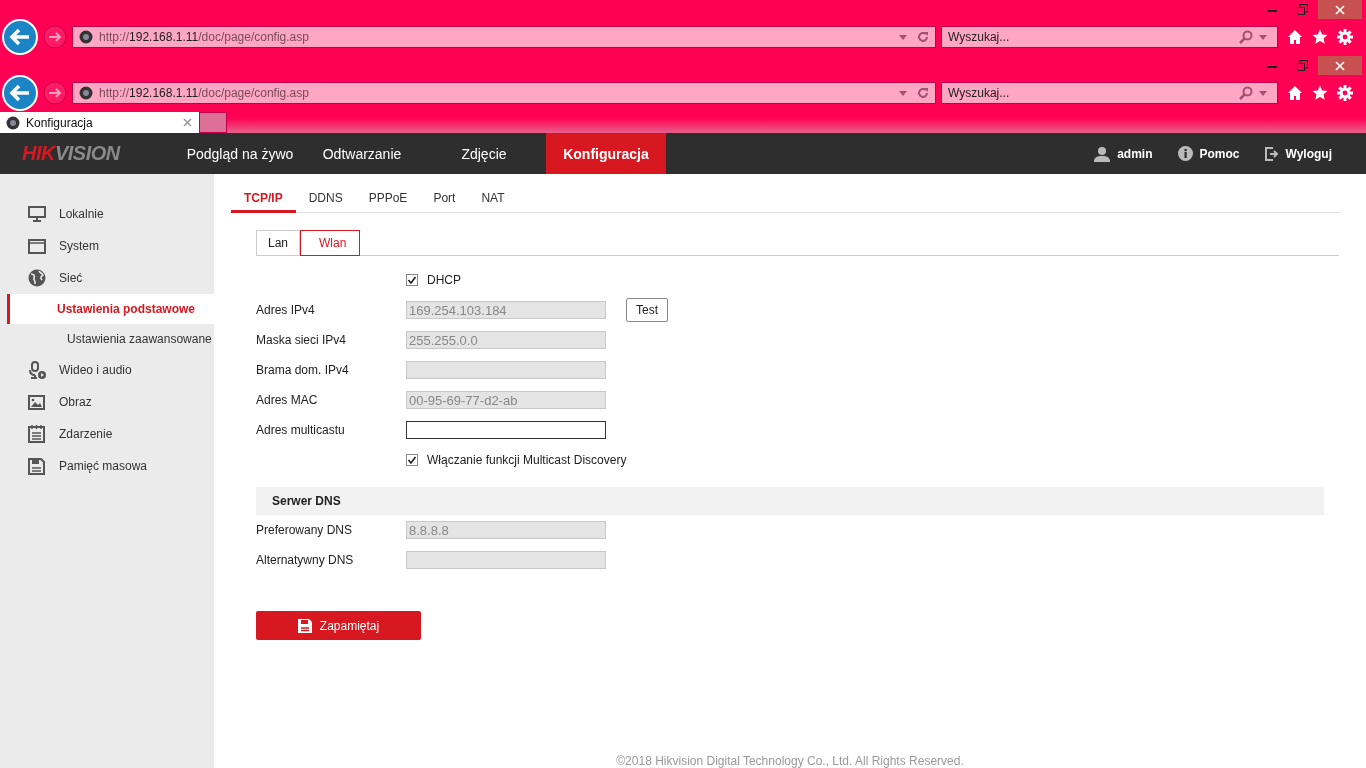 The height and width of the screenshot is (768, 1366). I want to click on logo: HIKVISION, so click(72, 153).